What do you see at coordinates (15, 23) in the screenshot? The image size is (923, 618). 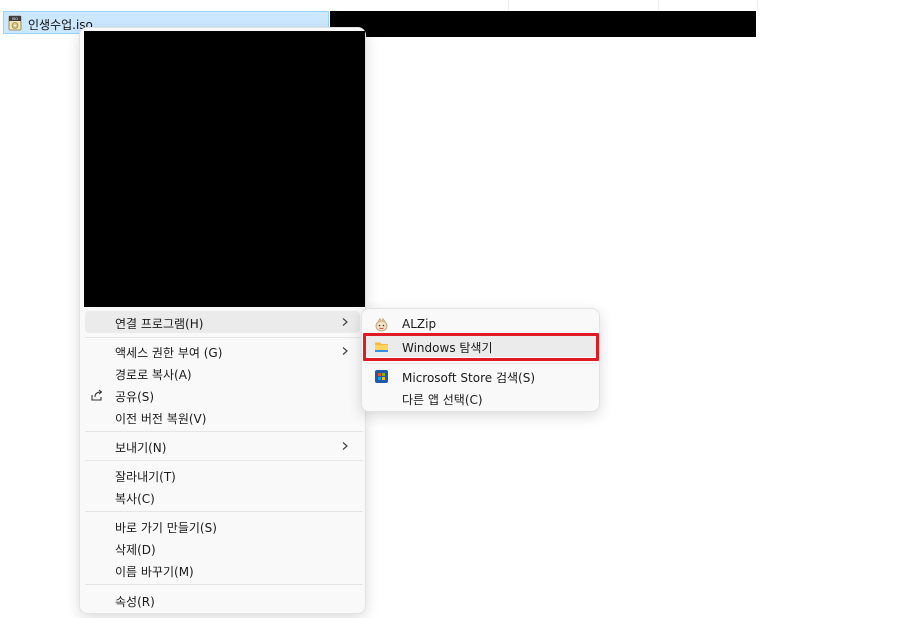 I see `disc-image-icon: ISO` at bounding box center [15, 23].